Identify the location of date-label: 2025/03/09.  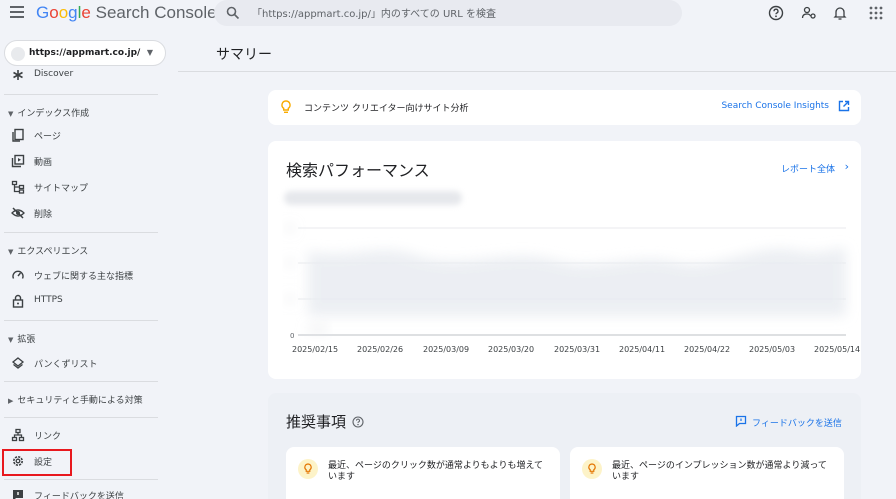
(446, 349).